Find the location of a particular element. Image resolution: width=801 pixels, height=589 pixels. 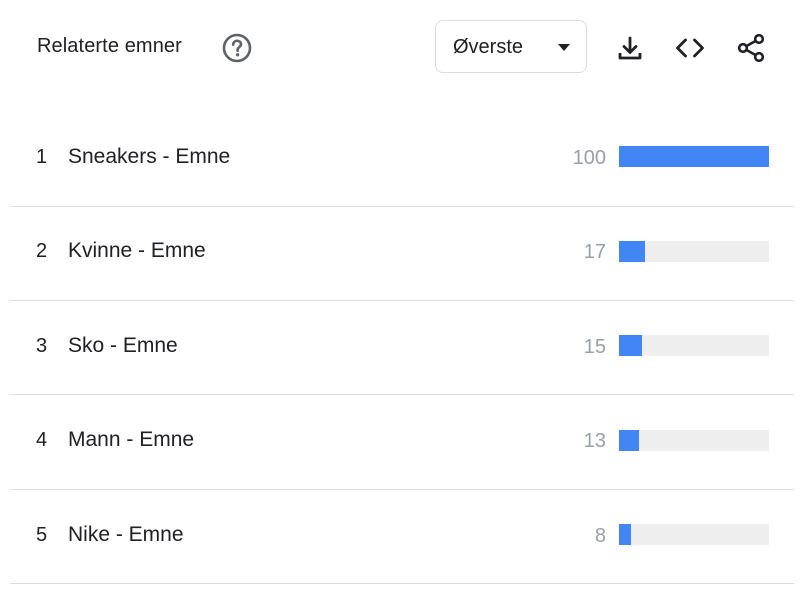

rank-number: 4 is located at coordinates (42, 440).